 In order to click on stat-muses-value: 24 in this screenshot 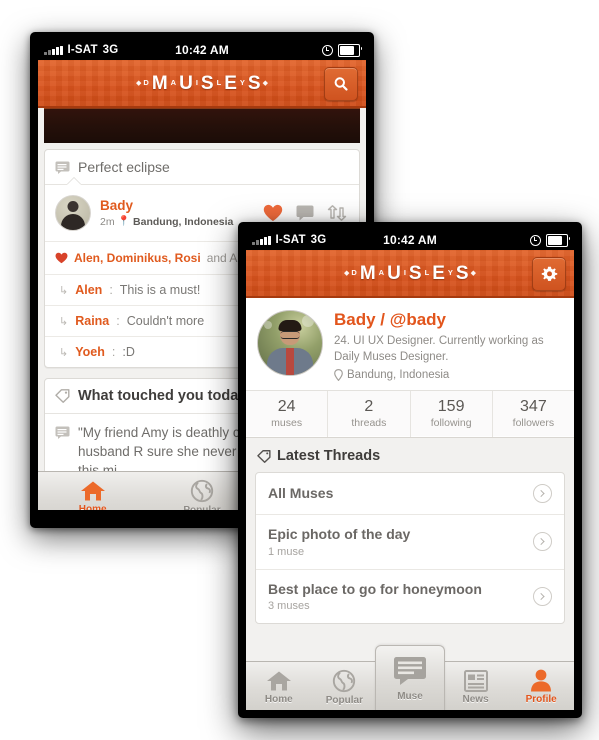, I will do `click(286, 407)`.